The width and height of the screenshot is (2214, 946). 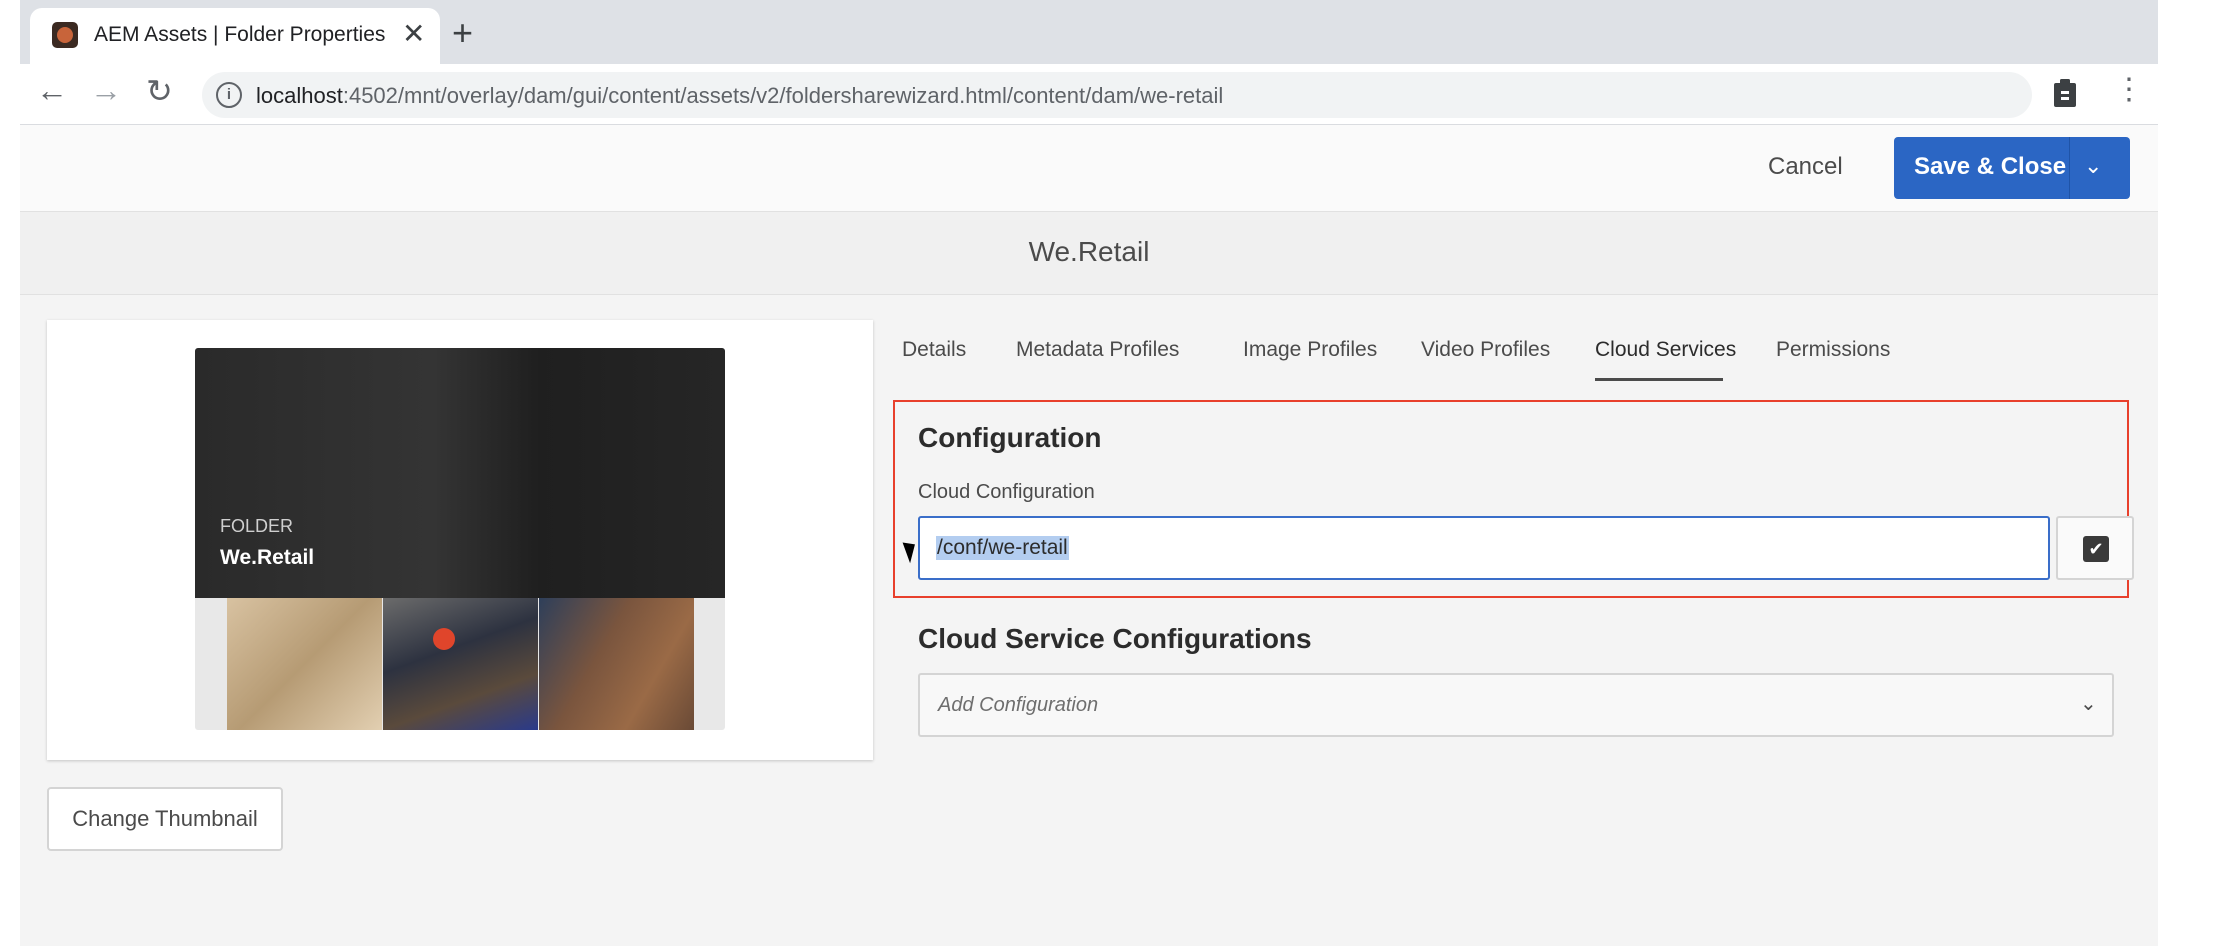 I want to click on close-tab-icon: ✕, so click(x=413, y=33).